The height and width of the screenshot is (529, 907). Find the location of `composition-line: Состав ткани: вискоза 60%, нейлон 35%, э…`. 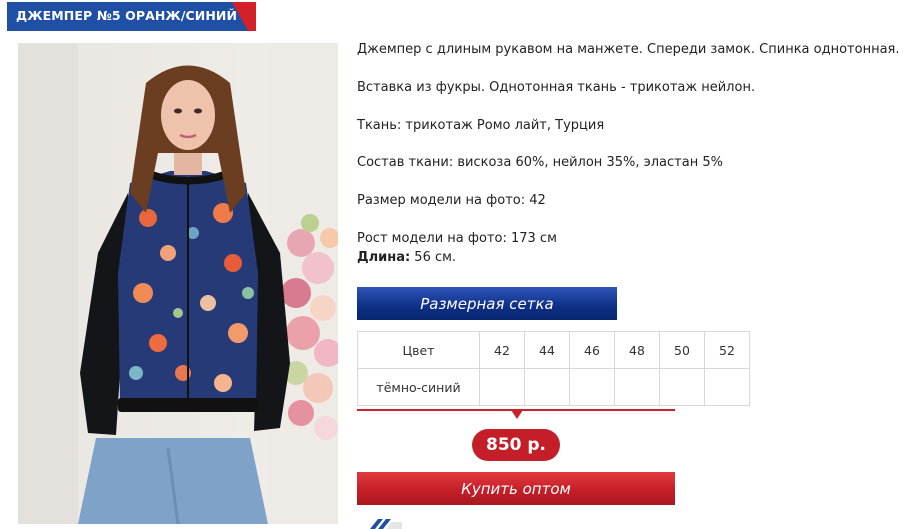

composition-line: Состав ткани: вискоза 60%, нейлон 35%, э… is located at coordinates (540, 162).